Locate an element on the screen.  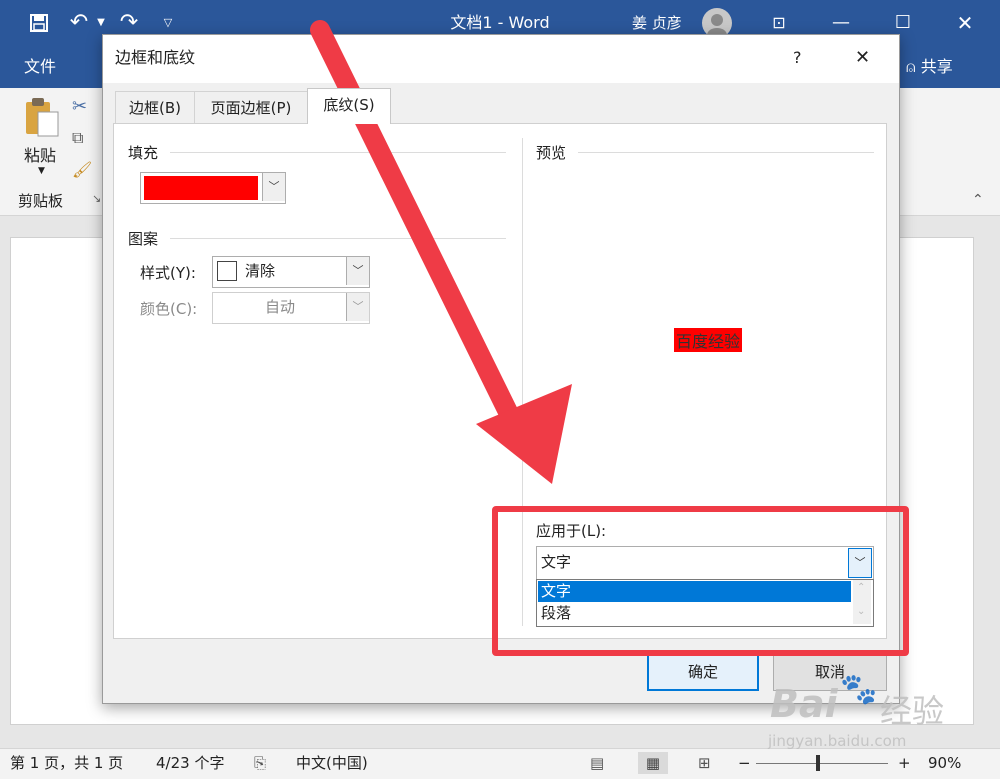
ok-button: 确定 is located at coordinates (703, 672).